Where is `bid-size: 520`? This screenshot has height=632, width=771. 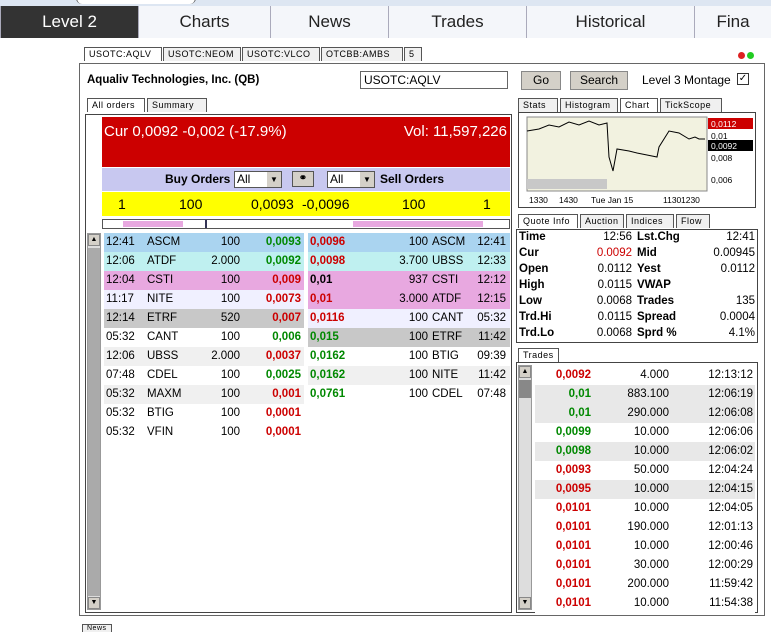
bid-size: 520 is located at coordinates (230, 318).